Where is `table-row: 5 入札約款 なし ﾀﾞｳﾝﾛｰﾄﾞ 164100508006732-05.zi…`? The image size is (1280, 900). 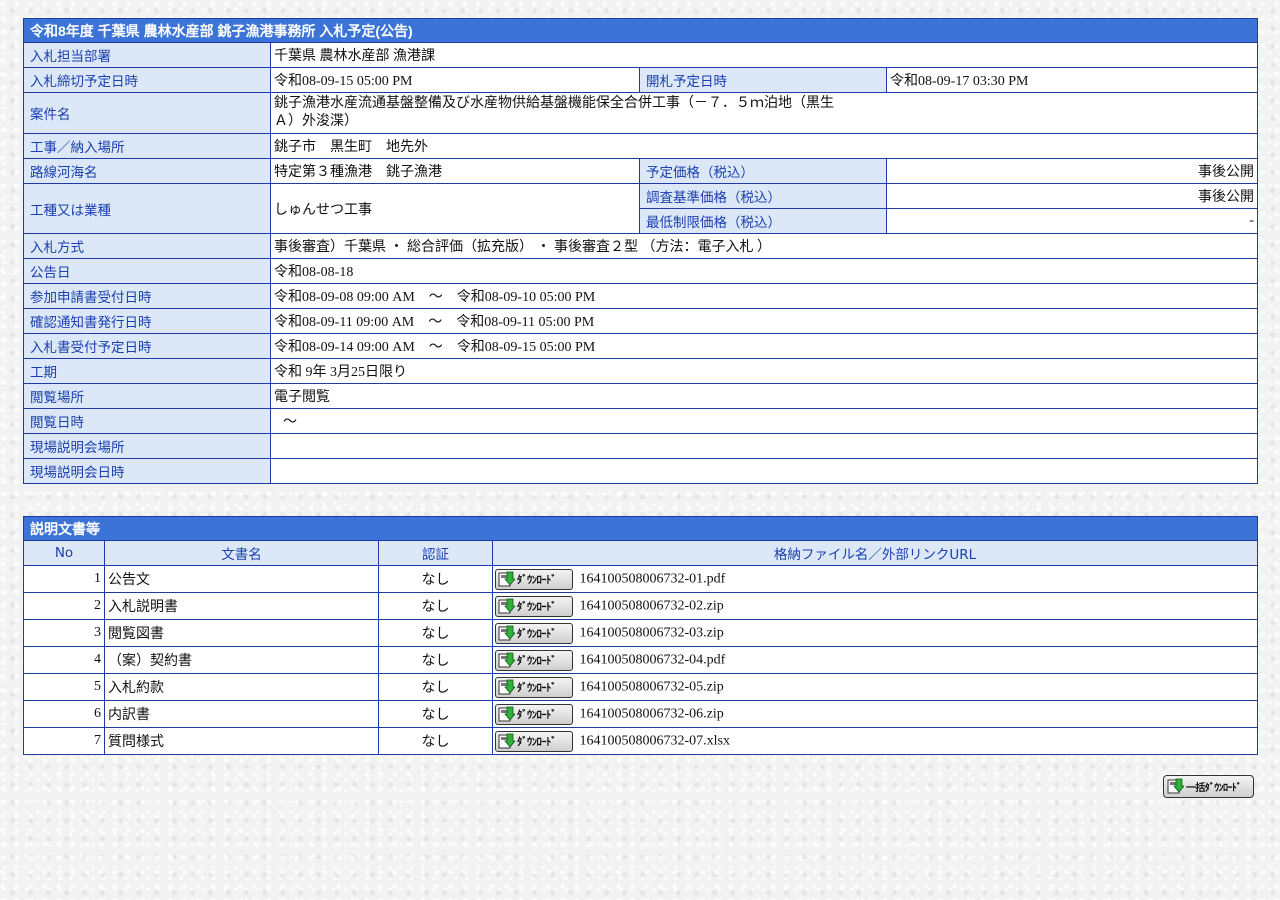
table-row: 5 入札約款 なし ﾀﾞｳﾝﾛｰﾄﾞ 164100508006732-05.zi… is located at coordinates (640, 687).